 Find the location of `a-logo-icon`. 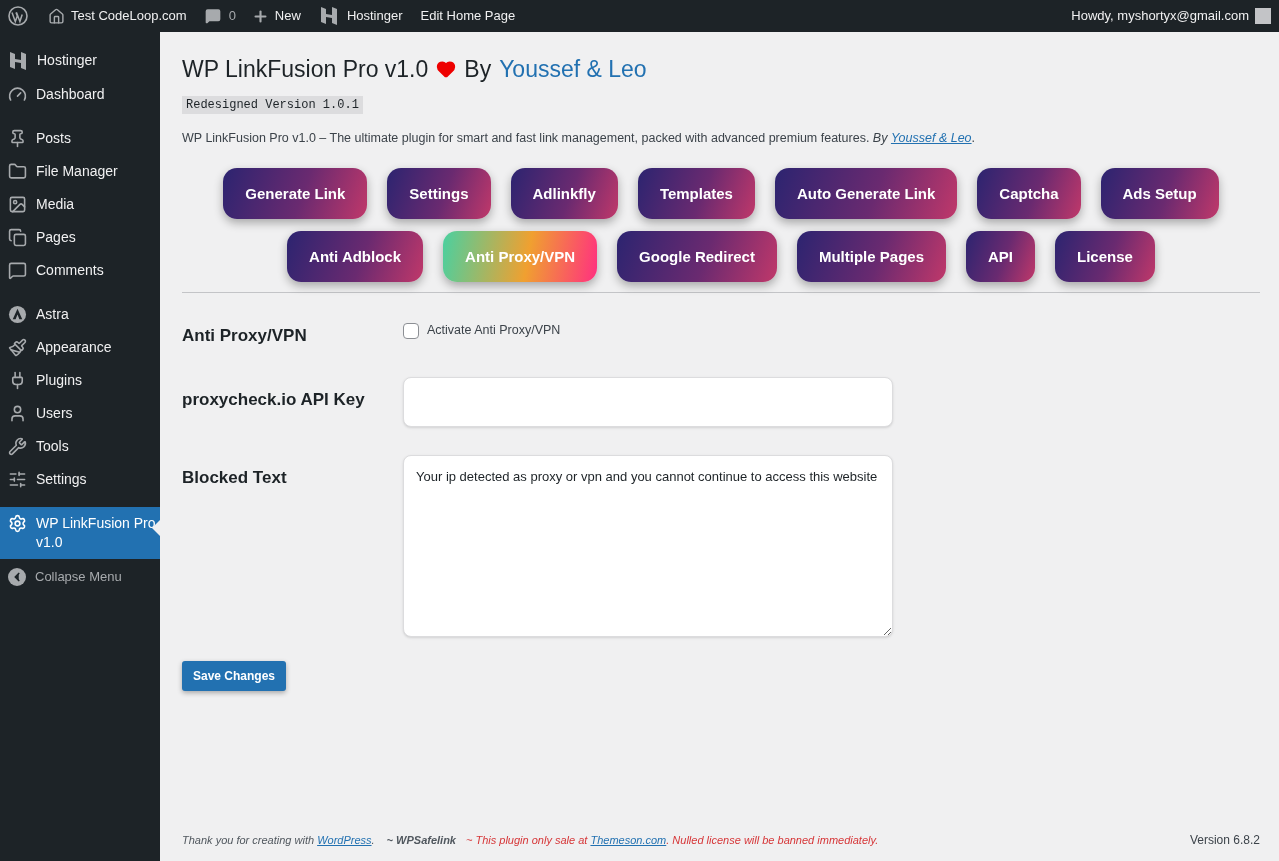

a-logo-icon is located at coordinates (17, 314).